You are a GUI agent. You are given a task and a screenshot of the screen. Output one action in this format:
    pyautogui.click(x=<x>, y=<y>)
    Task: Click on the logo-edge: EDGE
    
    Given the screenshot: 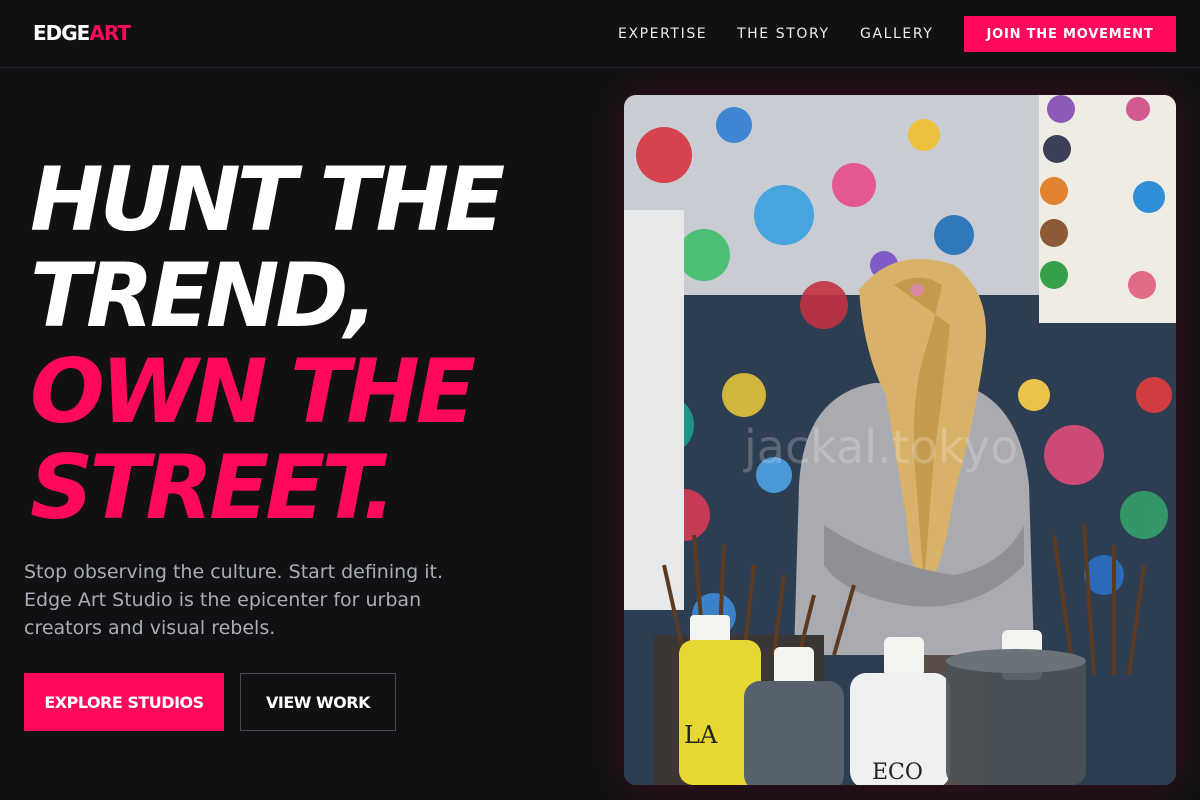 What is the action you would take?
    pyautogui.click(x=61, y=33)
    